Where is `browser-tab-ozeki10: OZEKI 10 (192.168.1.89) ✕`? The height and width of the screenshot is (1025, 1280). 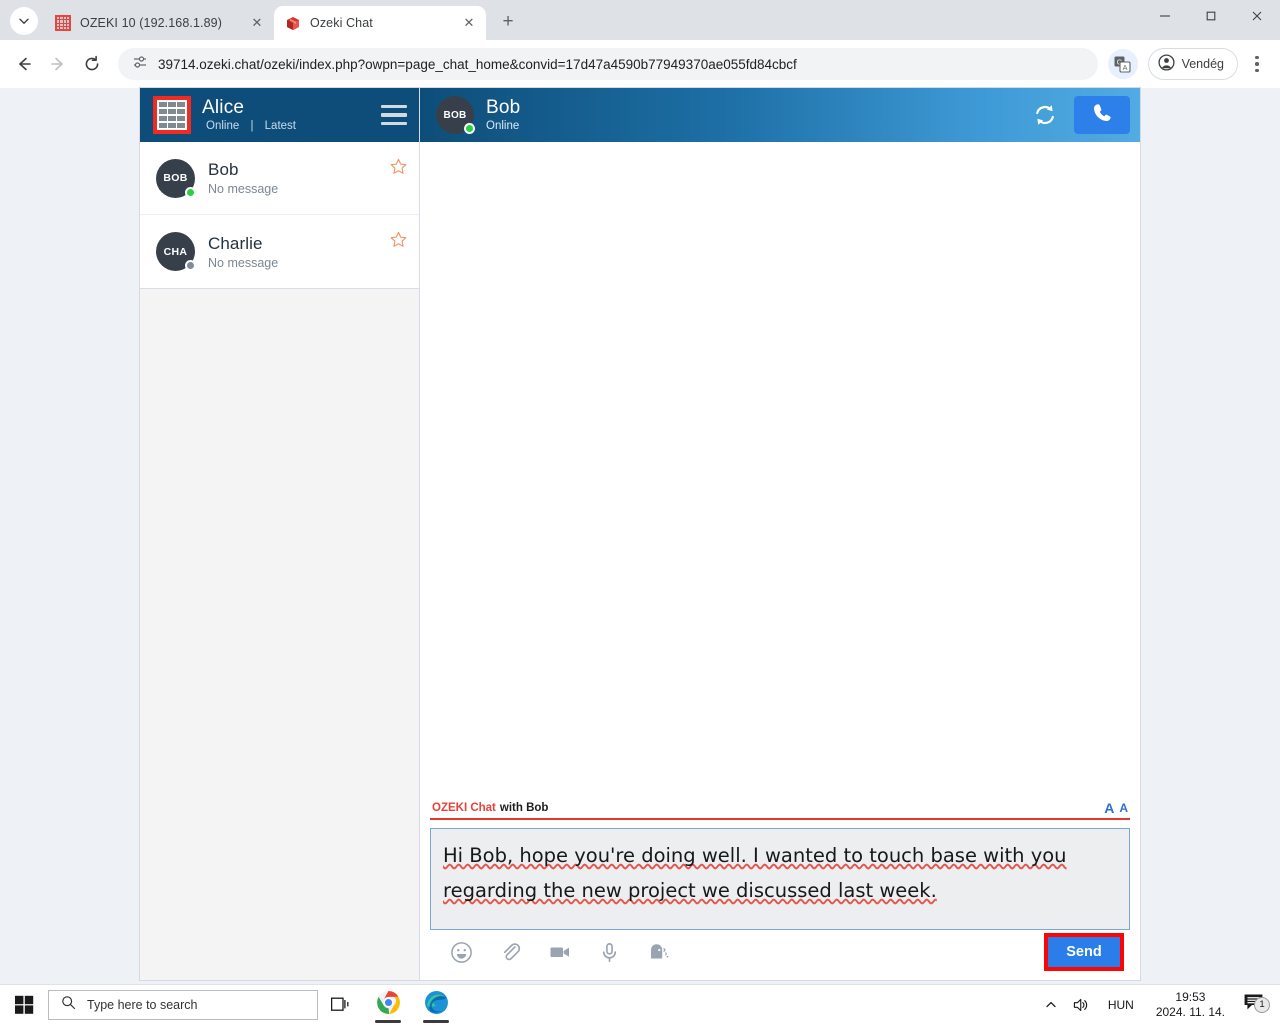
browser-tab-ozeki10: OZEKI 10 (192.168.1.89) ✕ is located at coordinates (159, 23).